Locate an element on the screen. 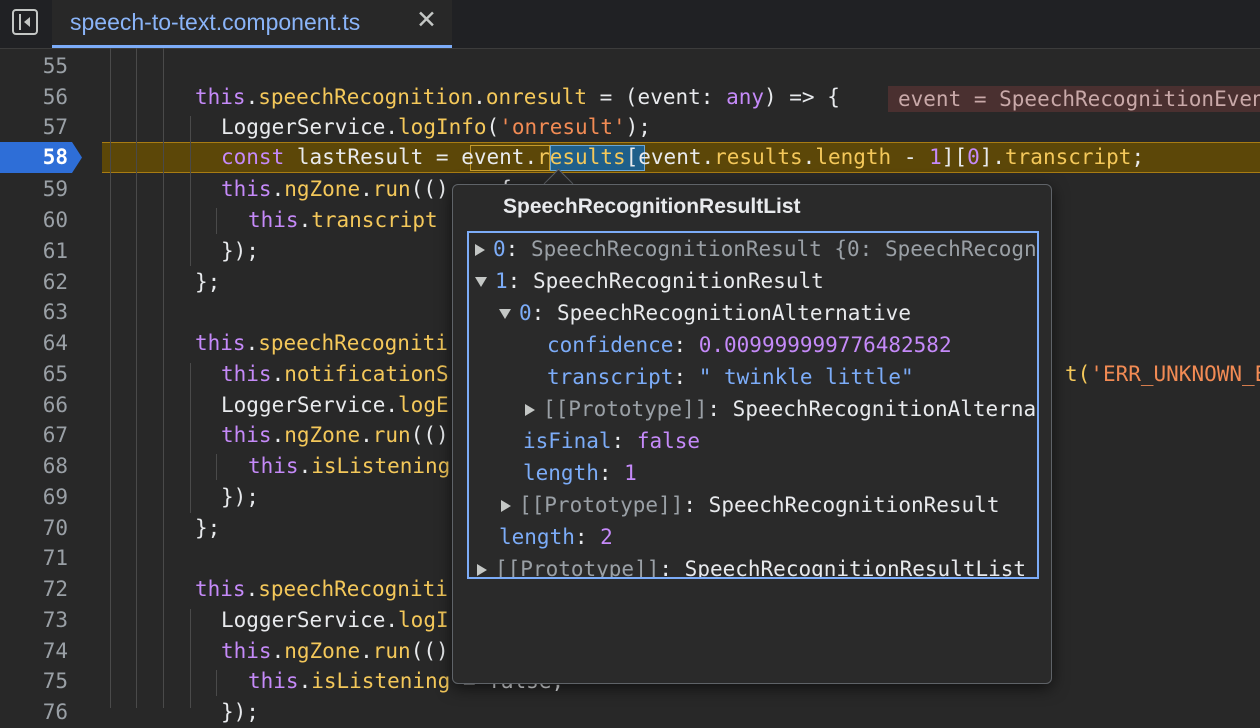  popover-title: SpeechRecognitionResultList is located at coordinates (652, 206).